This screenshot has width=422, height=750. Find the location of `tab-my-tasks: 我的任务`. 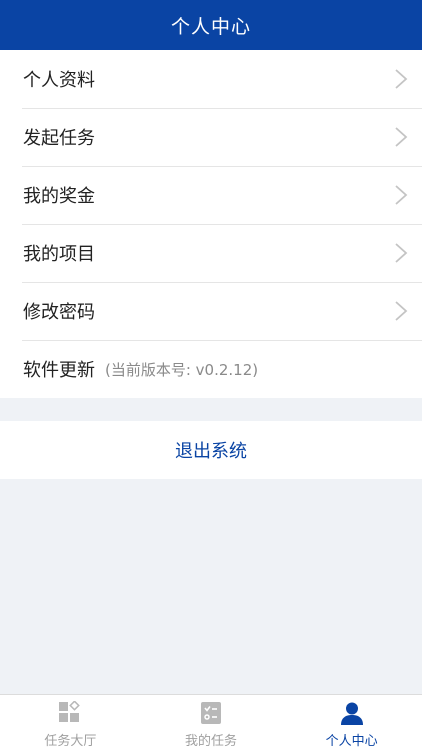

tab-my-tasks: 我的任务 is located at coordinates (211, 722).